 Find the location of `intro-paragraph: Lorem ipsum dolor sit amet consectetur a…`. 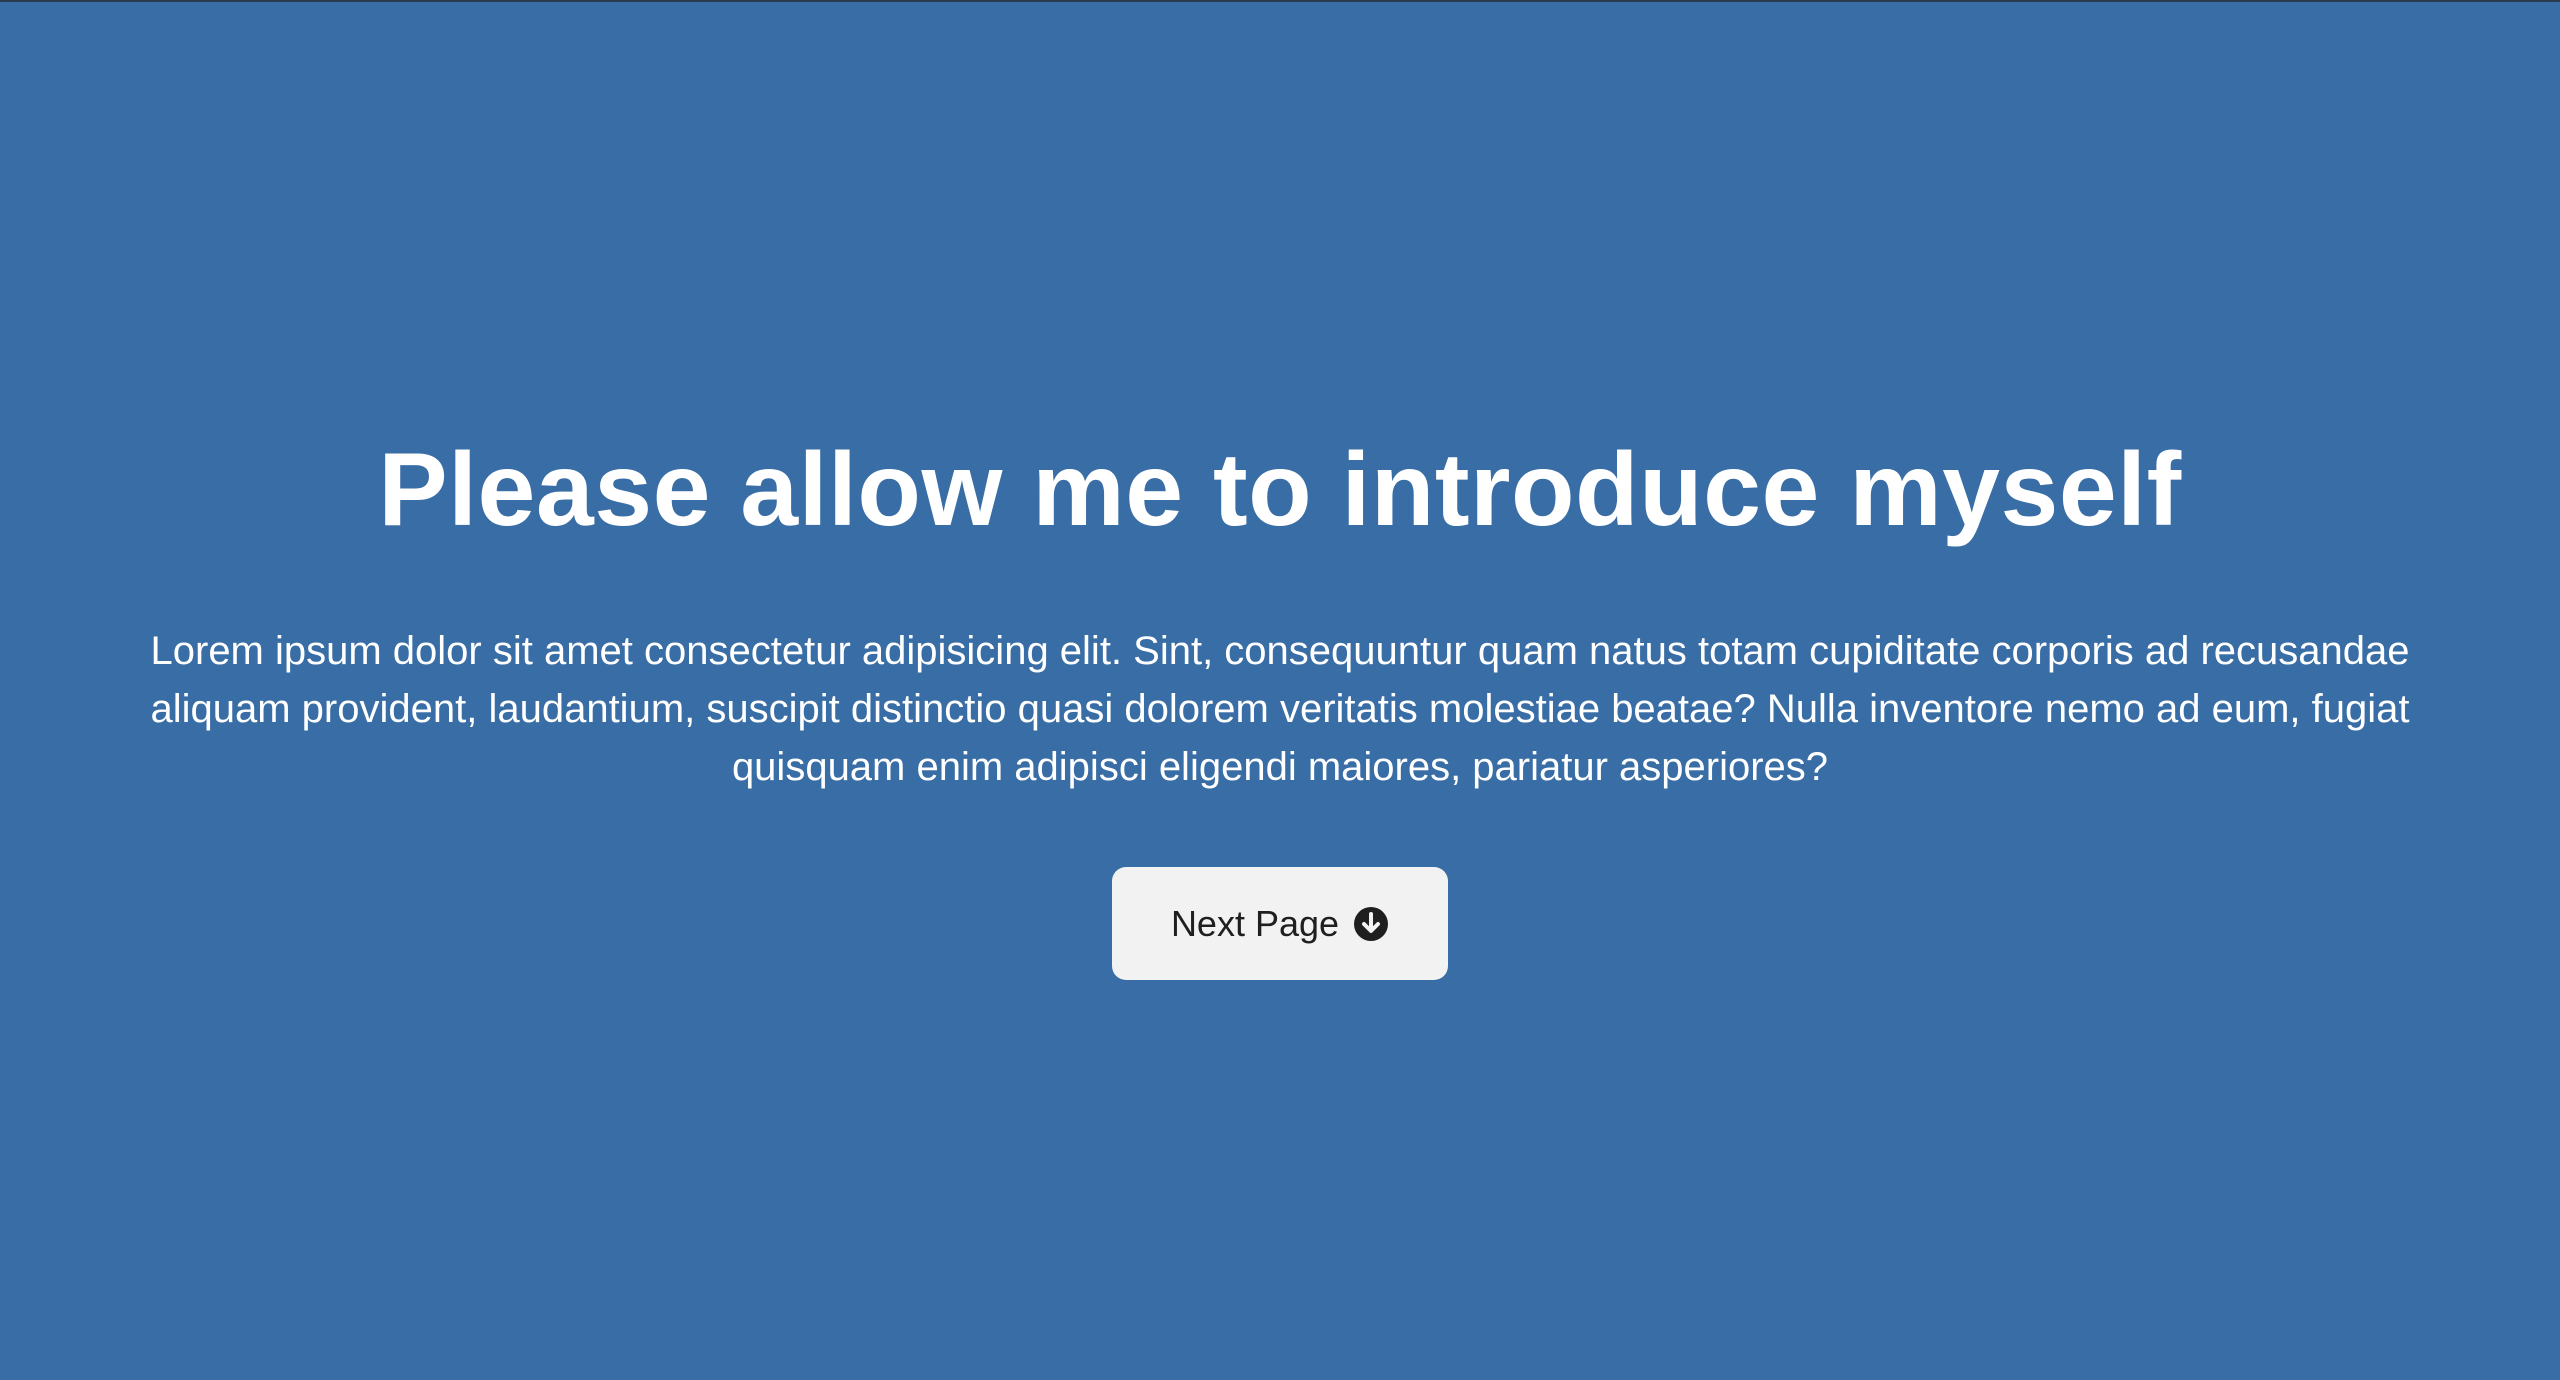

intro-paragraph: Lorem ipsum dolor sit amet consectetur a… is located at coordinates (1280, 709).